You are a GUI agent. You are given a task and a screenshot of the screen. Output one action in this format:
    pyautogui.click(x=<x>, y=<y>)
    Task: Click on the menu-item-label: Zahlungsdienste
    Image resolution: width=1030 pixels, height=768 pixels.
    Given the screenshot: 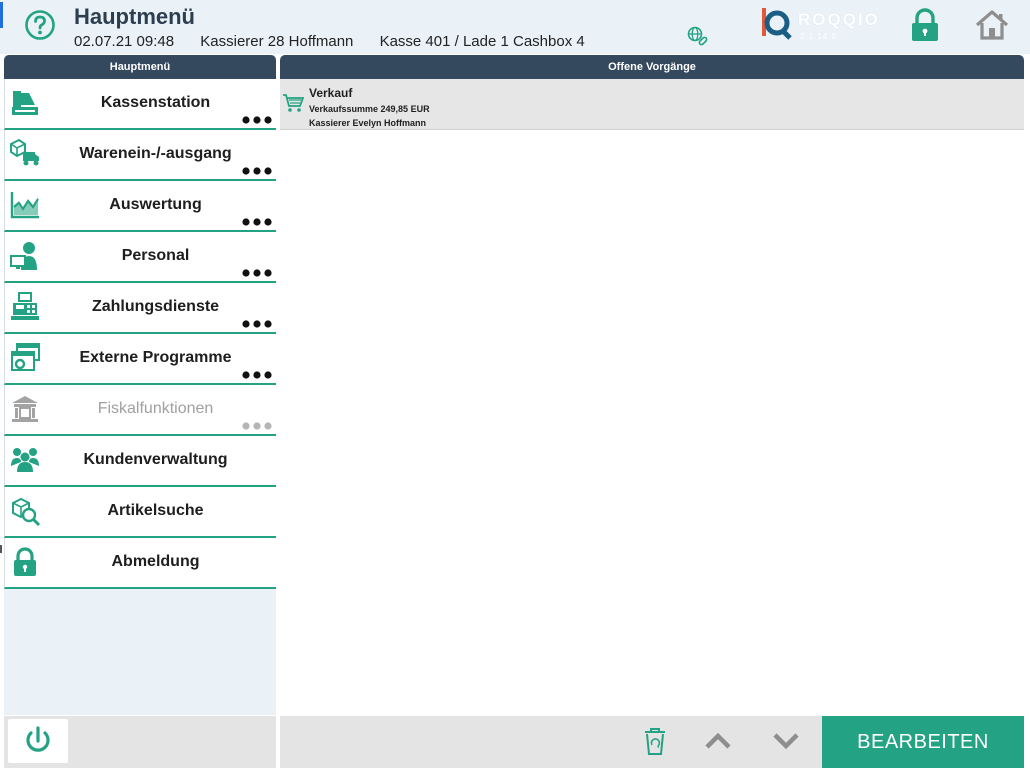 What is the action you would take?
    pyautogui.click(x=155, y=306)
    